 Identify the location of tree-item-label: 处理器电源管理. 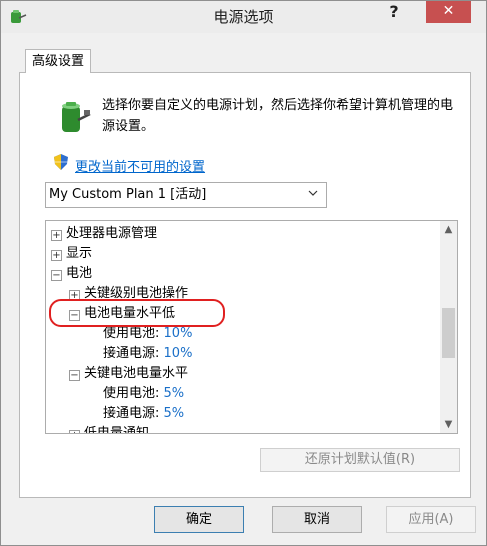
(112, 233).